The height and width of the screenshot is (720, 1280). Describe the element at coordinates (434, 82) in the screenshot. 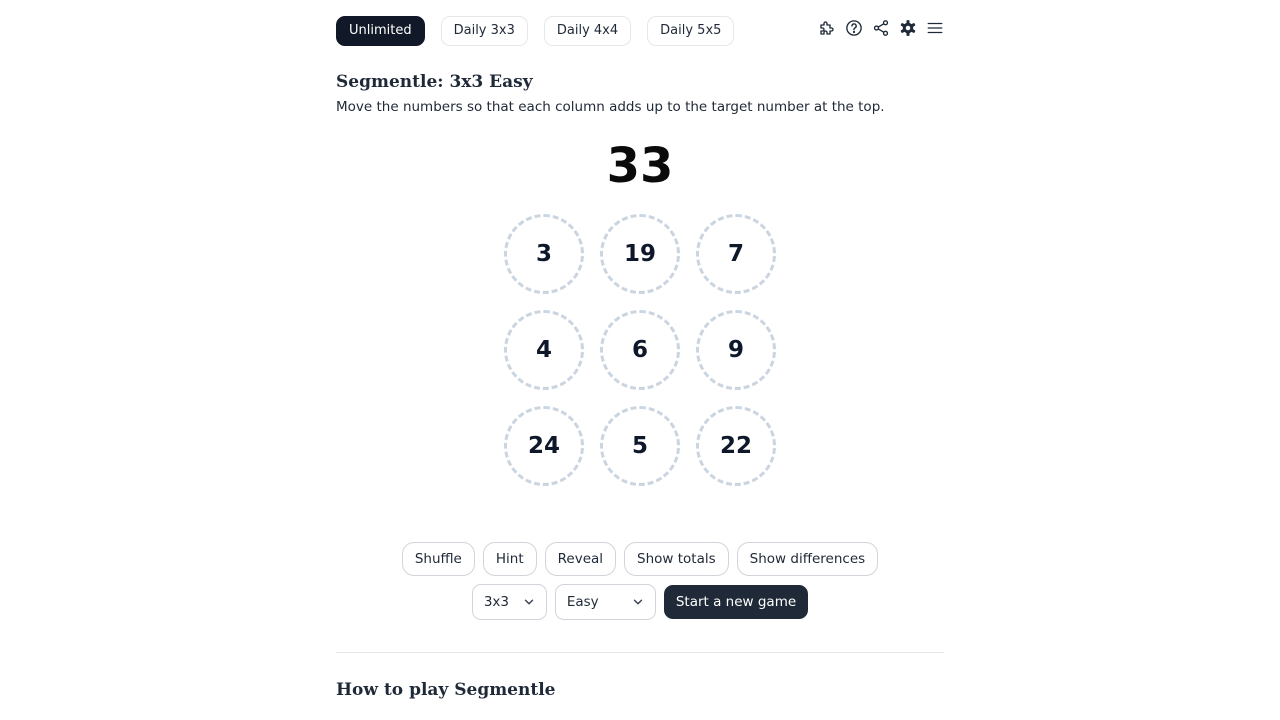

I see `page-title: Segmentle: 3x3 Easy` at that location.